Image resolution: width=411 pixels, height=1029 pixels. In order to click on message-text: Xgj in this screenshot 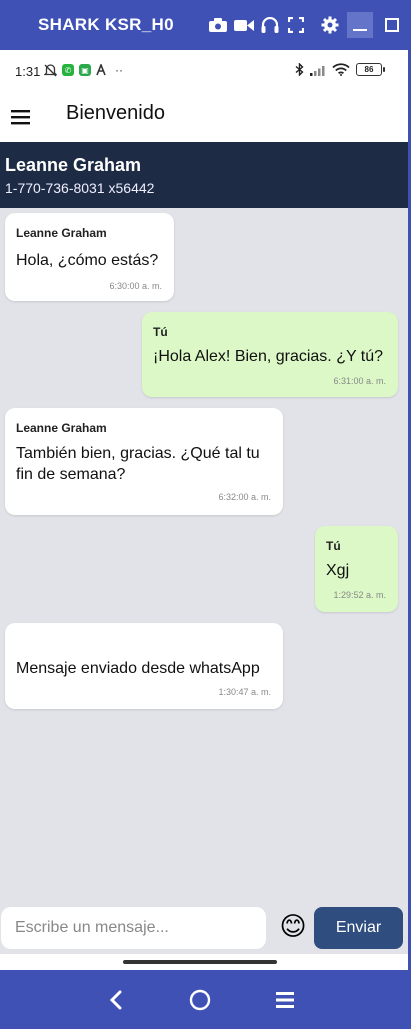, I will do `click(338, 570)`.